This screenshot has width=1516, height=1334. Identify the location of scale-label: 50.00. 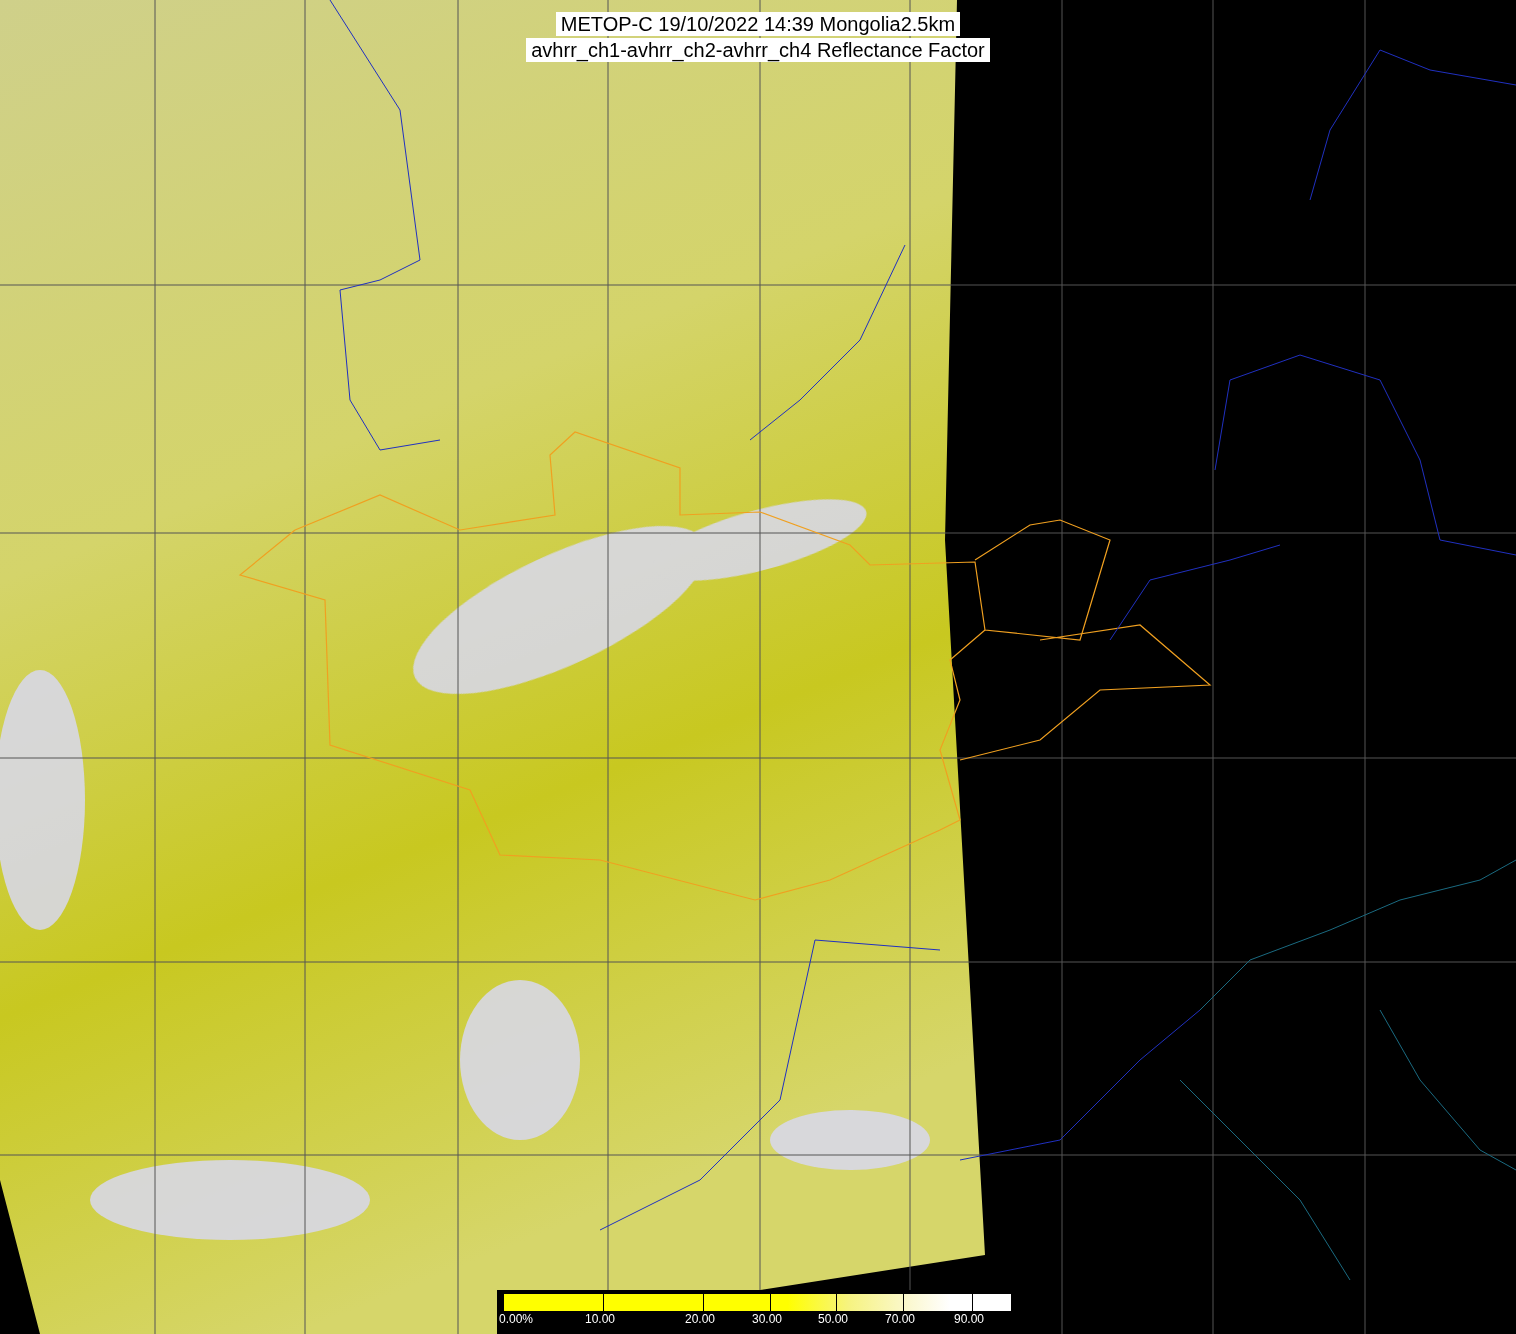
(833, 1319).